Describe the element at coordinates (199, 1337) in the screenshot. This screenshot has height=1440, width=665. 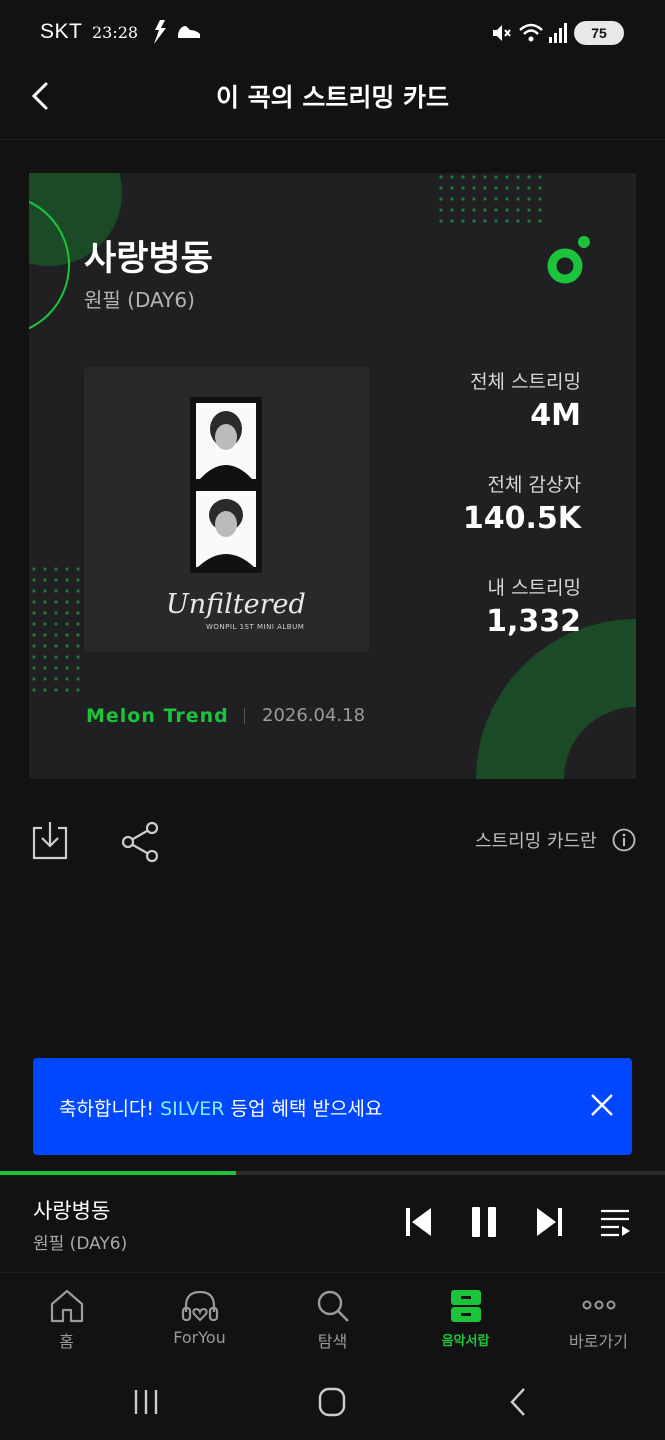
I see `nav-label: ForYou` at that location.